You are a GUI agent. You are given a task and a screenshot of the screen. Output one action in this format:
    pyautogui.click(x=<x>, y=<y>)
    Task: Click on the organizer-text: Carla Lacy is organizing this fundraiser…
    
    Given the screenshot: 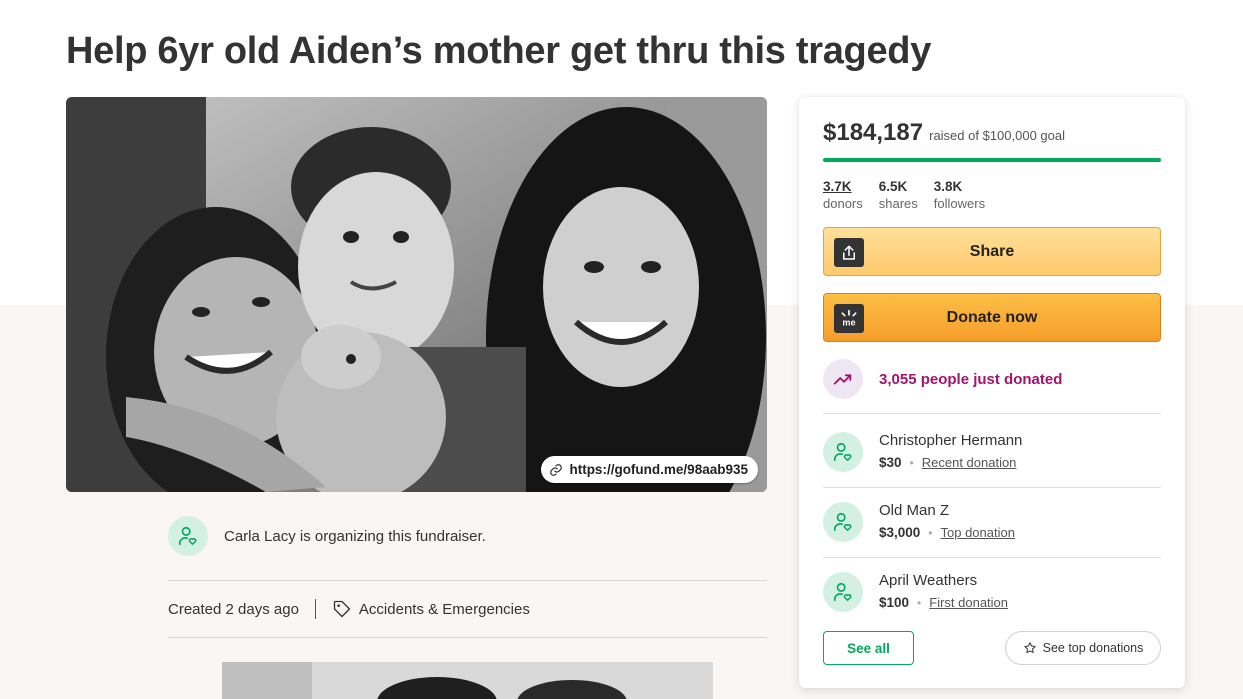 What is the action you would take?
    pyautogui.click(x=355, y=536)
    